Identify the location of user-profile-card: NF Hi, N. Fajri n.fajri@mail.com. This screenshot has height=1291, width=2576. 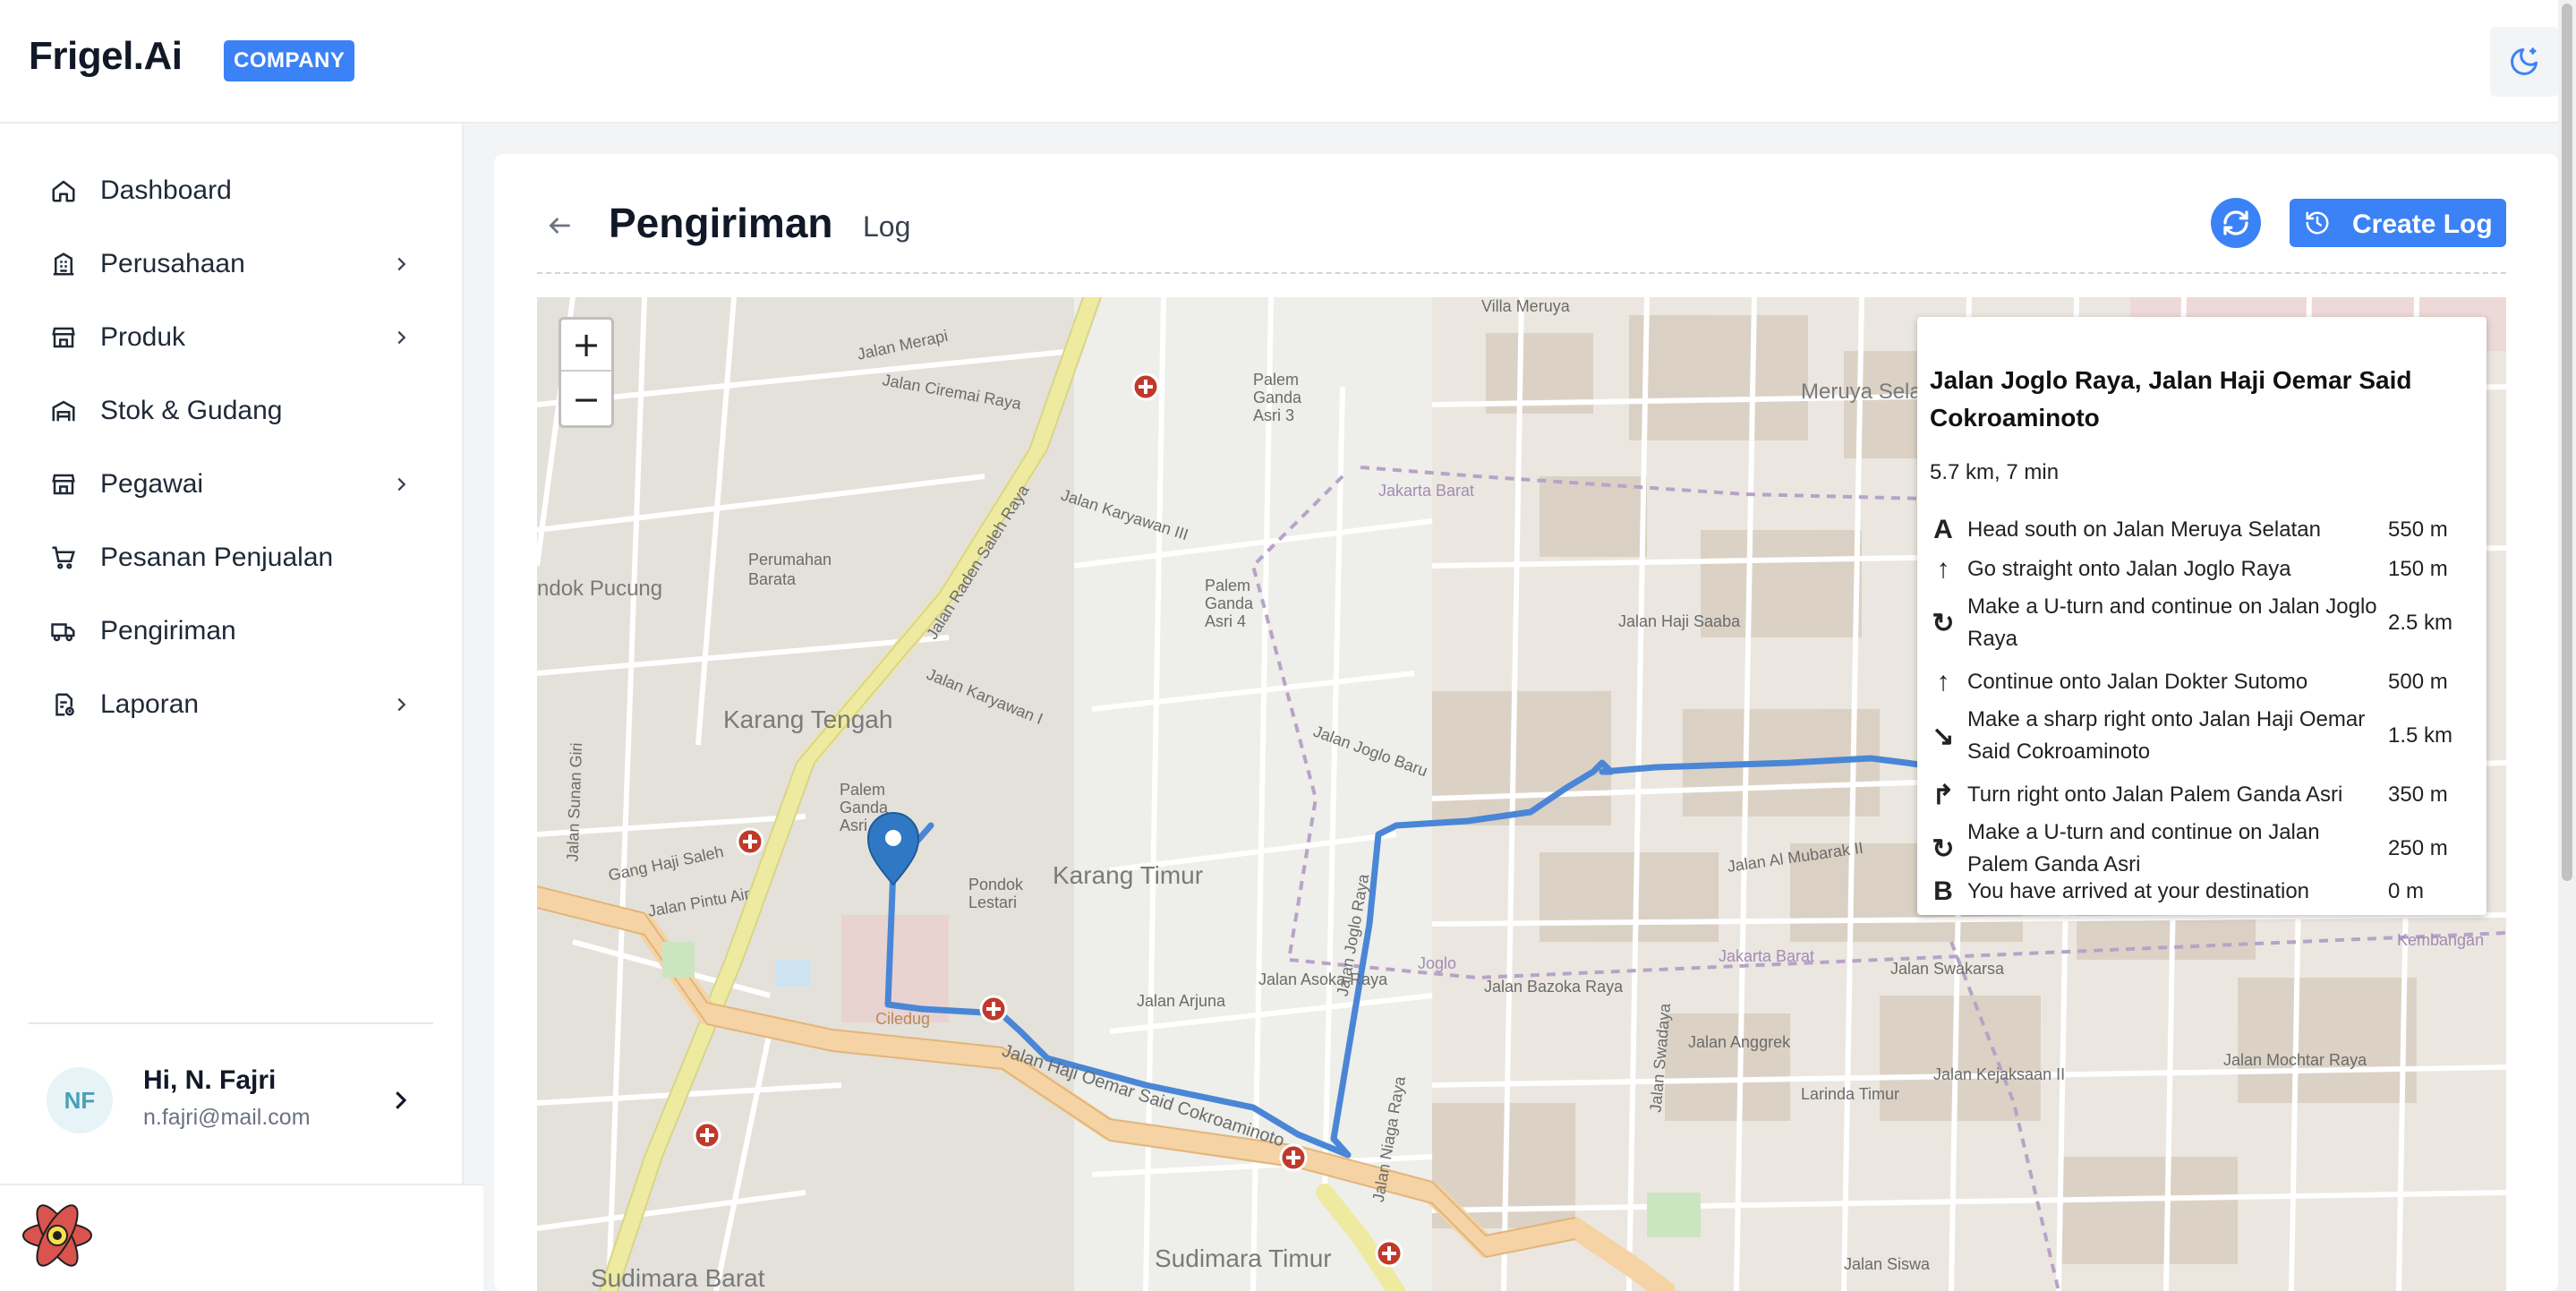
(231, 1101).